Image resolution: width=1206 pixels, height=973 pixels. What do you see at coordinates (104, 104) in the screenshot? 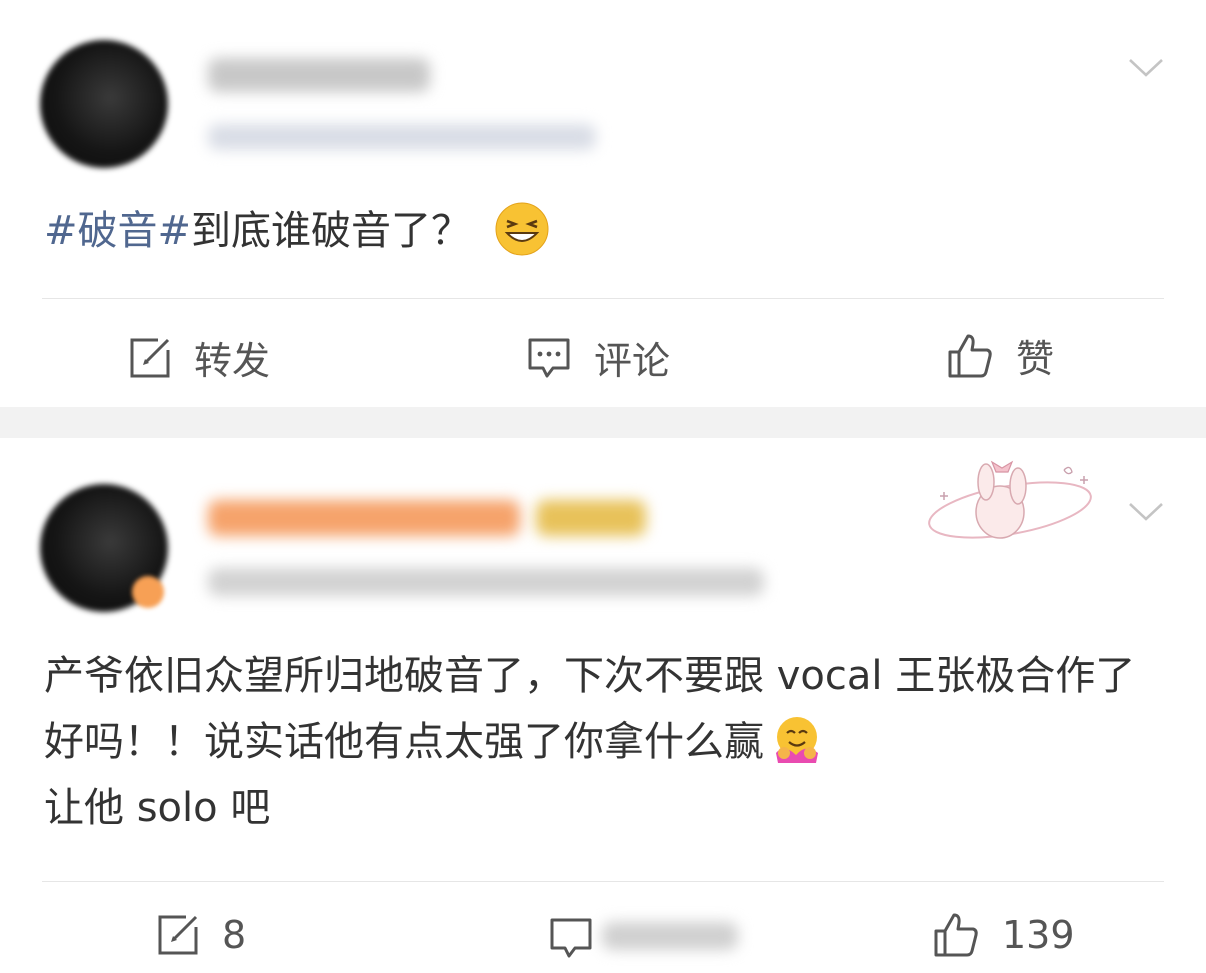
I see `avatar` at bounding box center [104, 104].